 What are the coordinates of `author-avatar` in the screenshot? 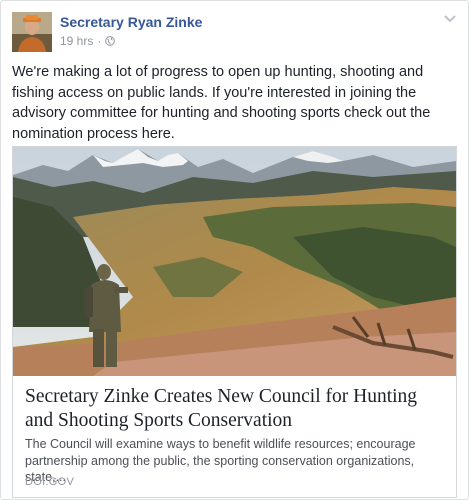 It's located at (32, 32).